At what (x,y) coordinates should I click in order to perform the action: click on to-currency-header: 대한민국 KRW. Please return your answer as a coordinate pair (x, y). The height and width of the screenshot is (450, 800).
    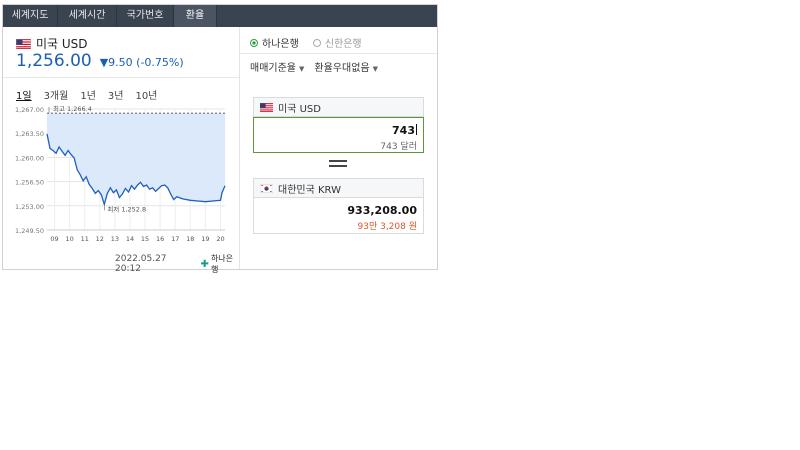
    Looking at the image, I should click on (338, 188).